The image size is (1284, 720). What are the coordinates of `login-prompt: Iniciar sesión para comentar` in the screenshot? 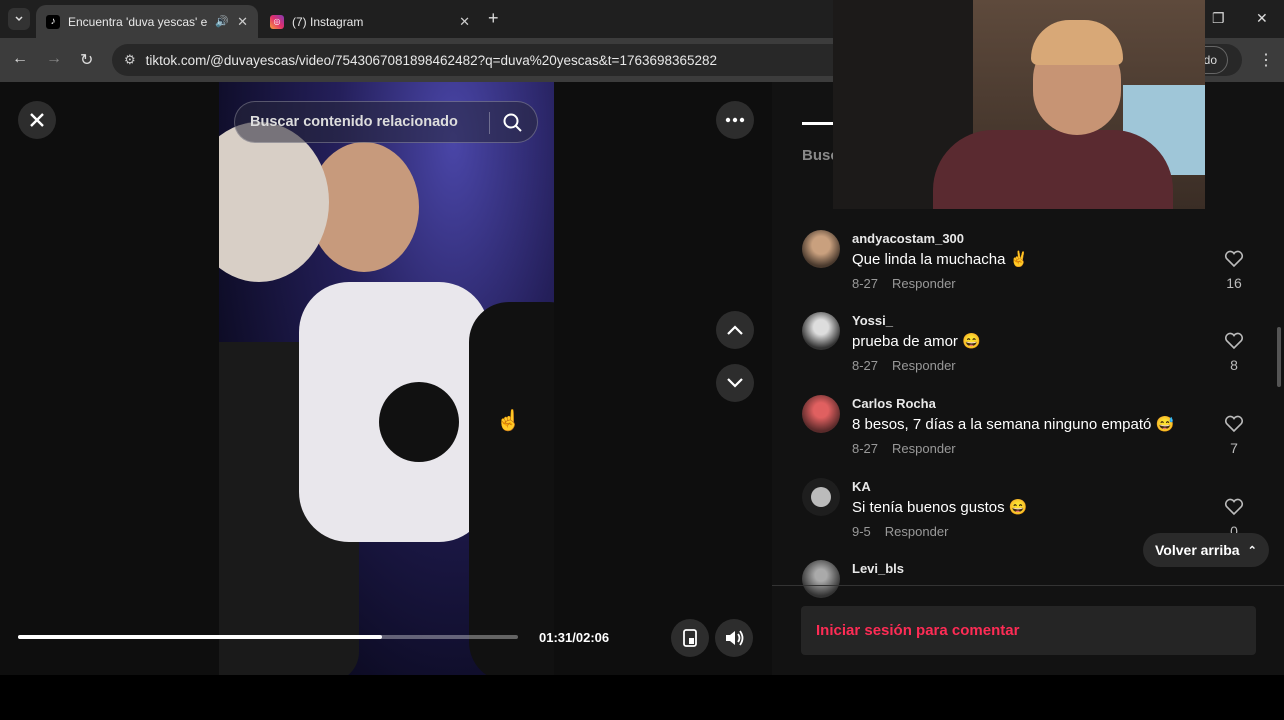 It's located at (918, 630).